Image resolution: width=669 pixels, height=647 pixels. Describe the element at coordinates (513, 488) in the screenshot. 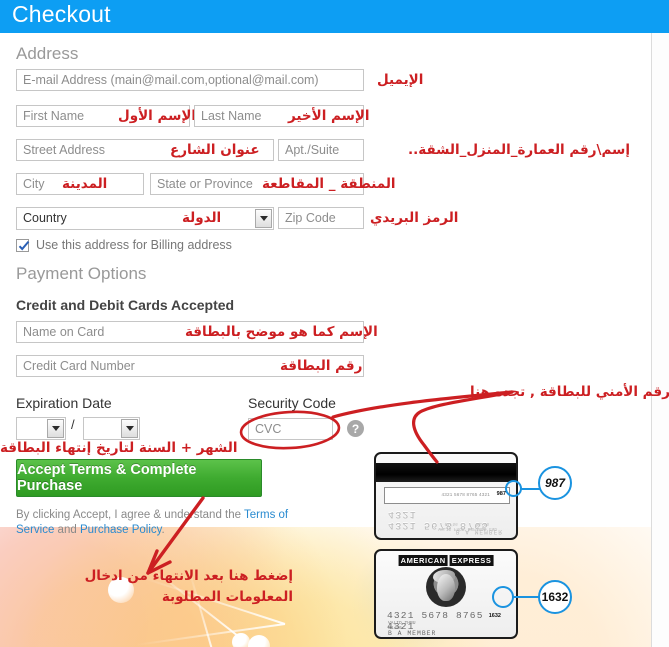

I see `card-back-cvc-highlight-ring` at that location.